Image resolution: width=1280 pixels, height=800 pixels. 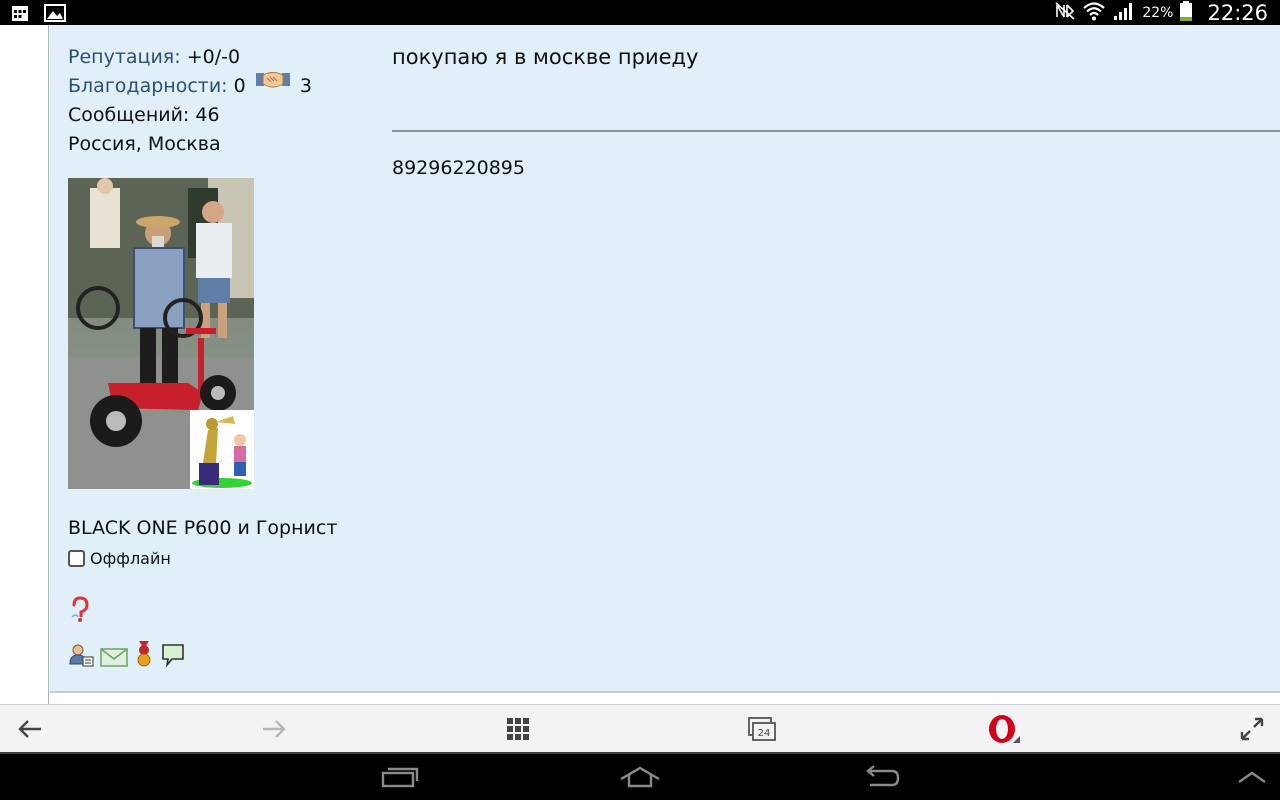 I want to click on signal-icon, so click(x=1124, y=13).